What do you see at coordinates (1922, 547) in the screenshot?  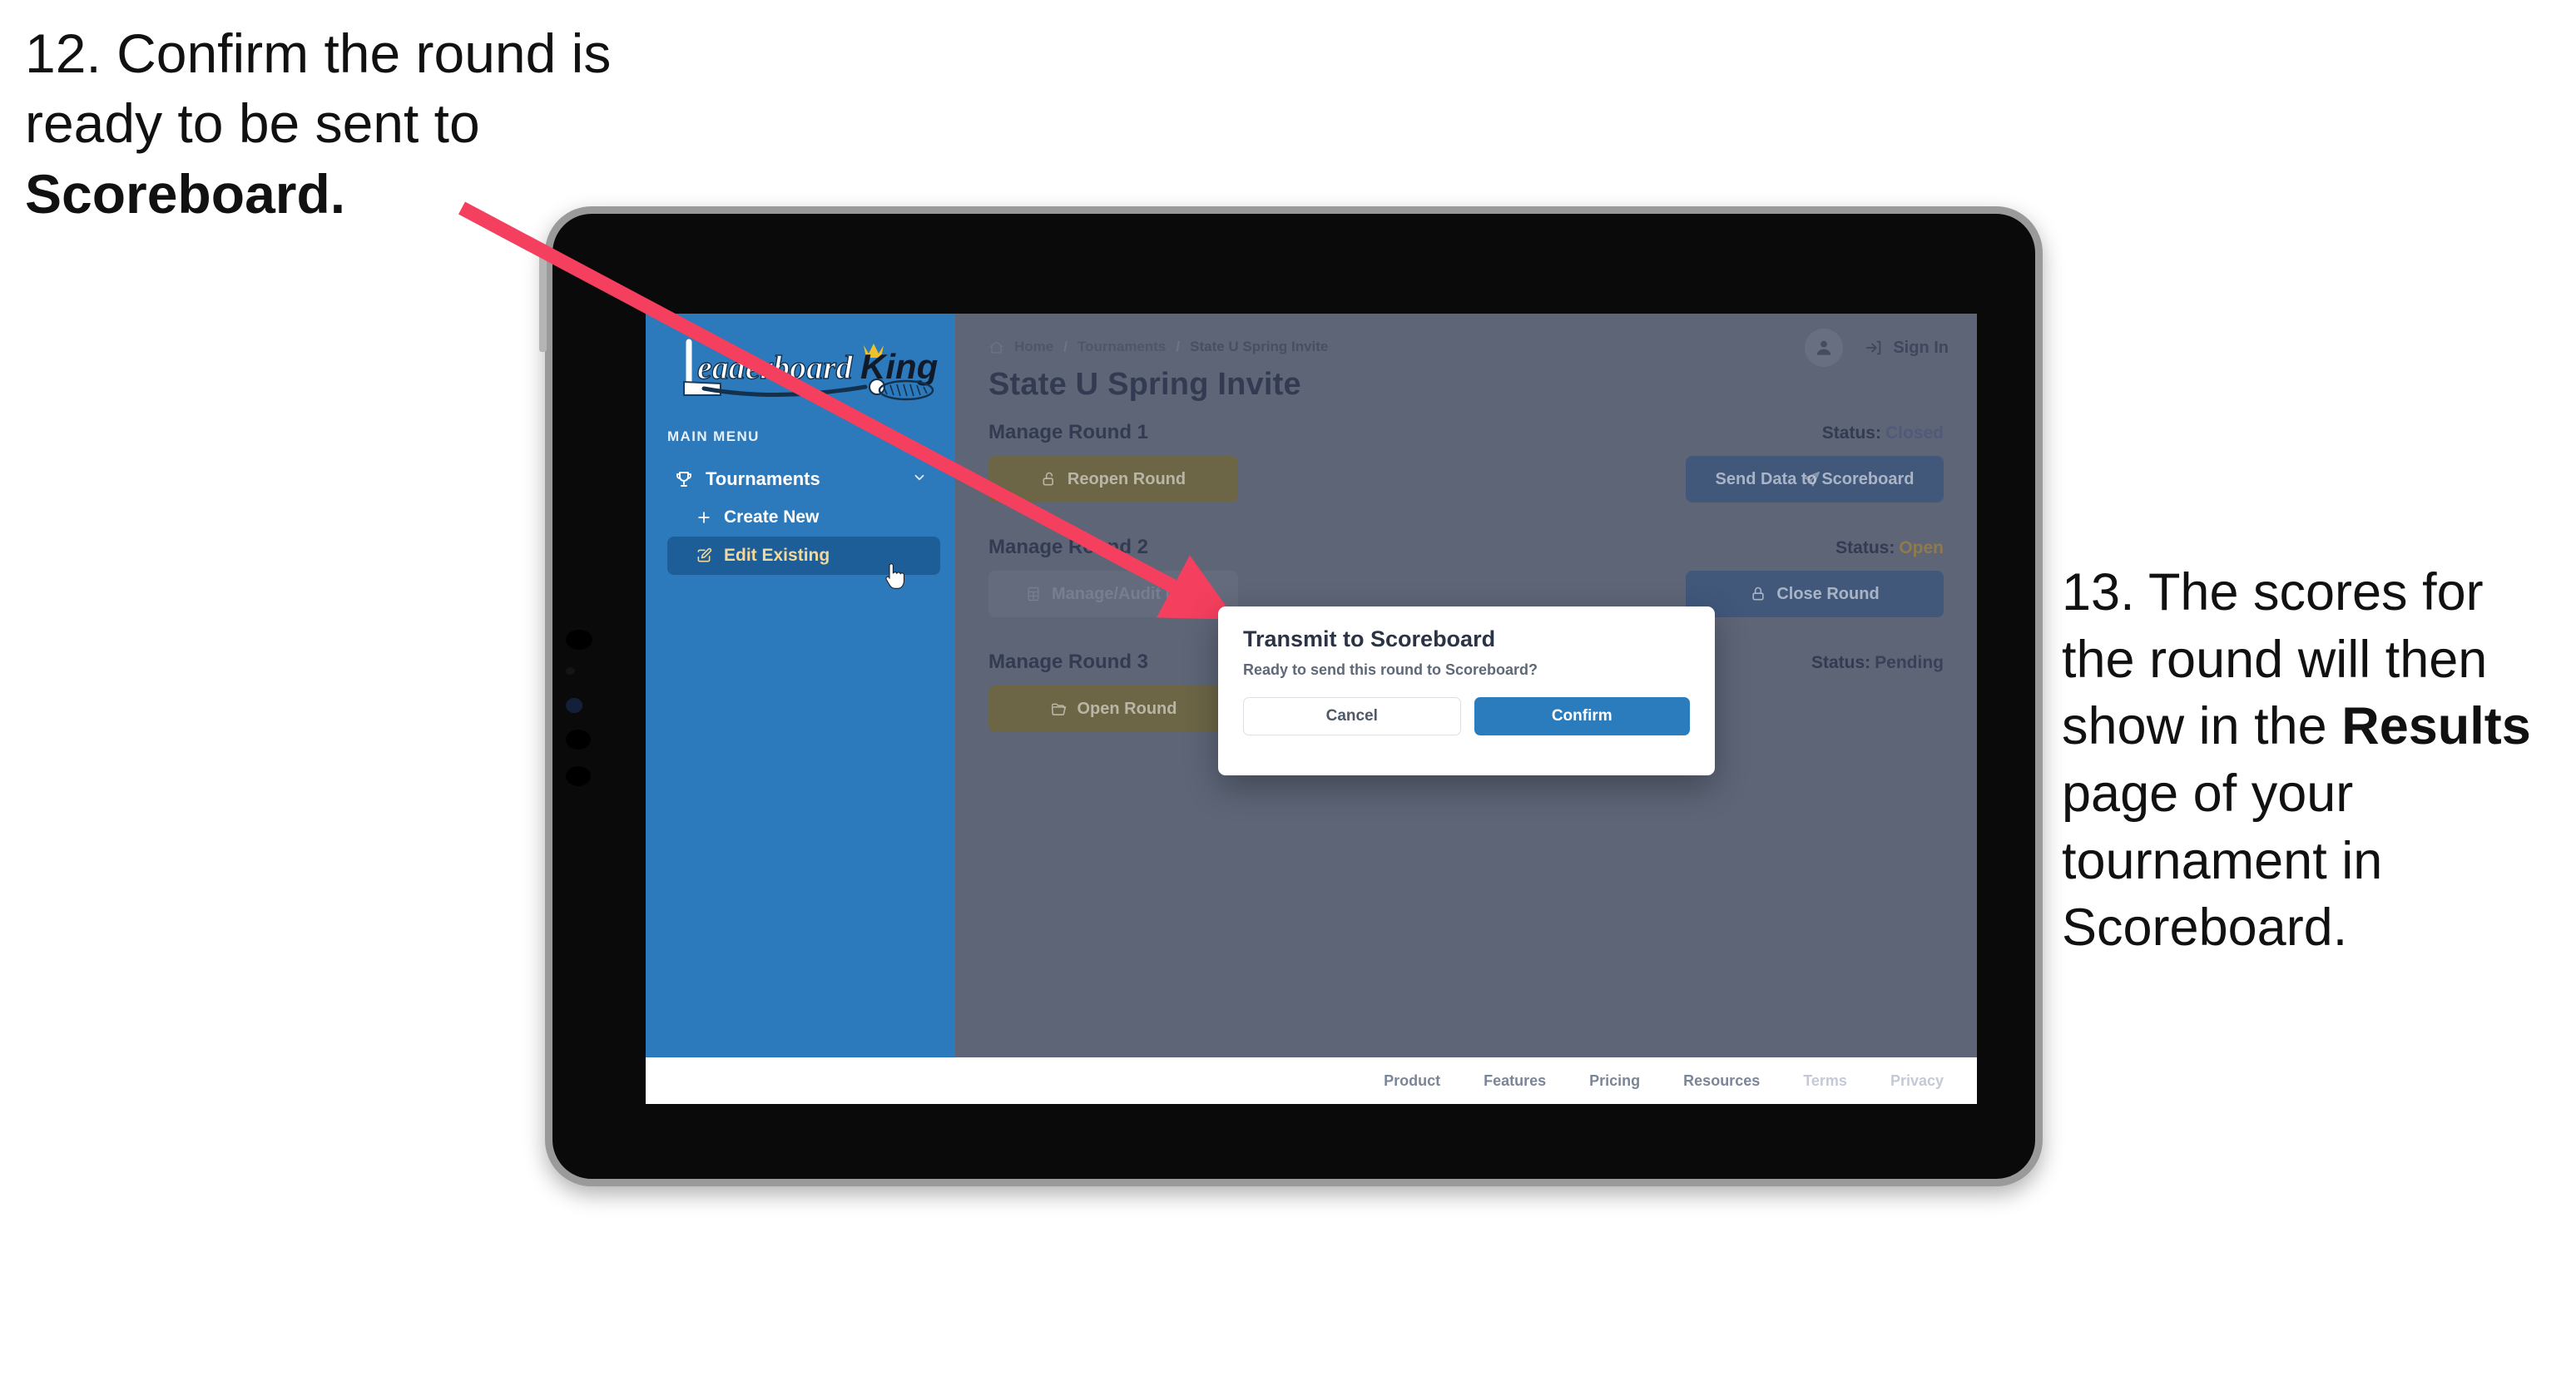 I see `round-2-status-value: Open` at bounding box center [1922, 547].